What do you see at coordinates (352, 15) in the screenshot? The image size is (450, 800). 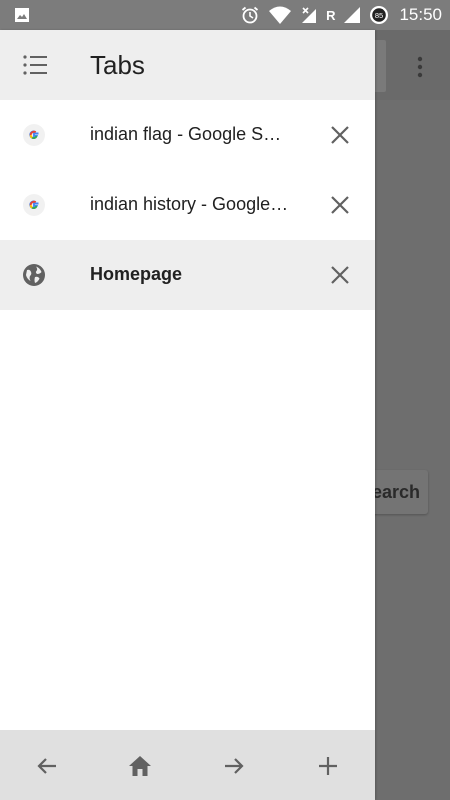 I see `signal-icon` at bounding box center [352, 15].